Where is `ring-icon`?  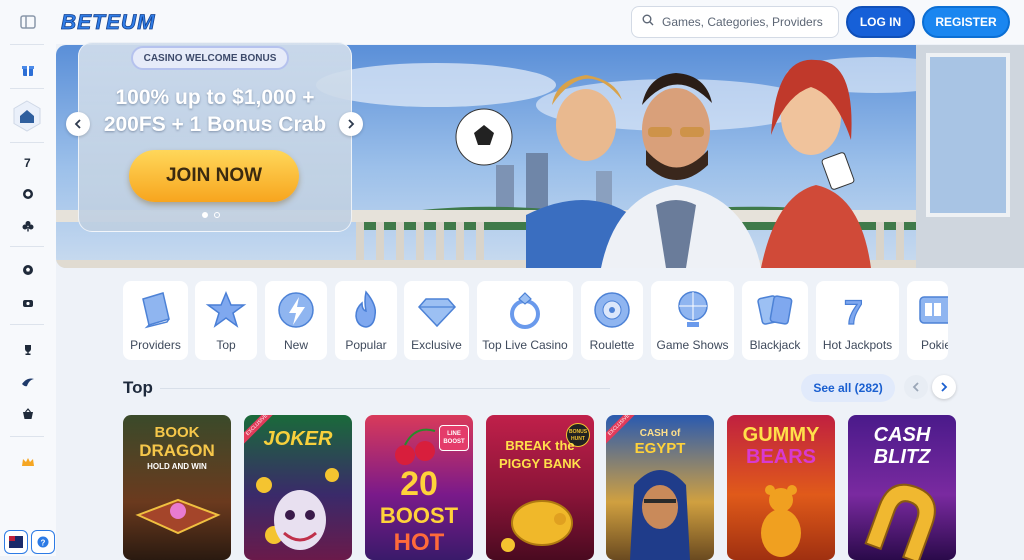
ring-icon is located at coordinates (525, 310).